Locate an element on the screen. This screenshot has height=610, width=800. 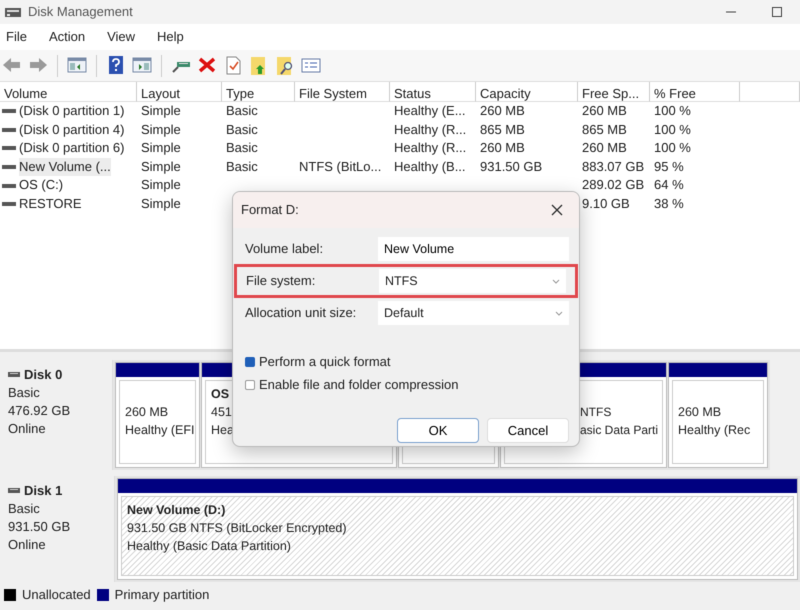
table-cell: 931.50 GB is located at coordinates (511, 166).